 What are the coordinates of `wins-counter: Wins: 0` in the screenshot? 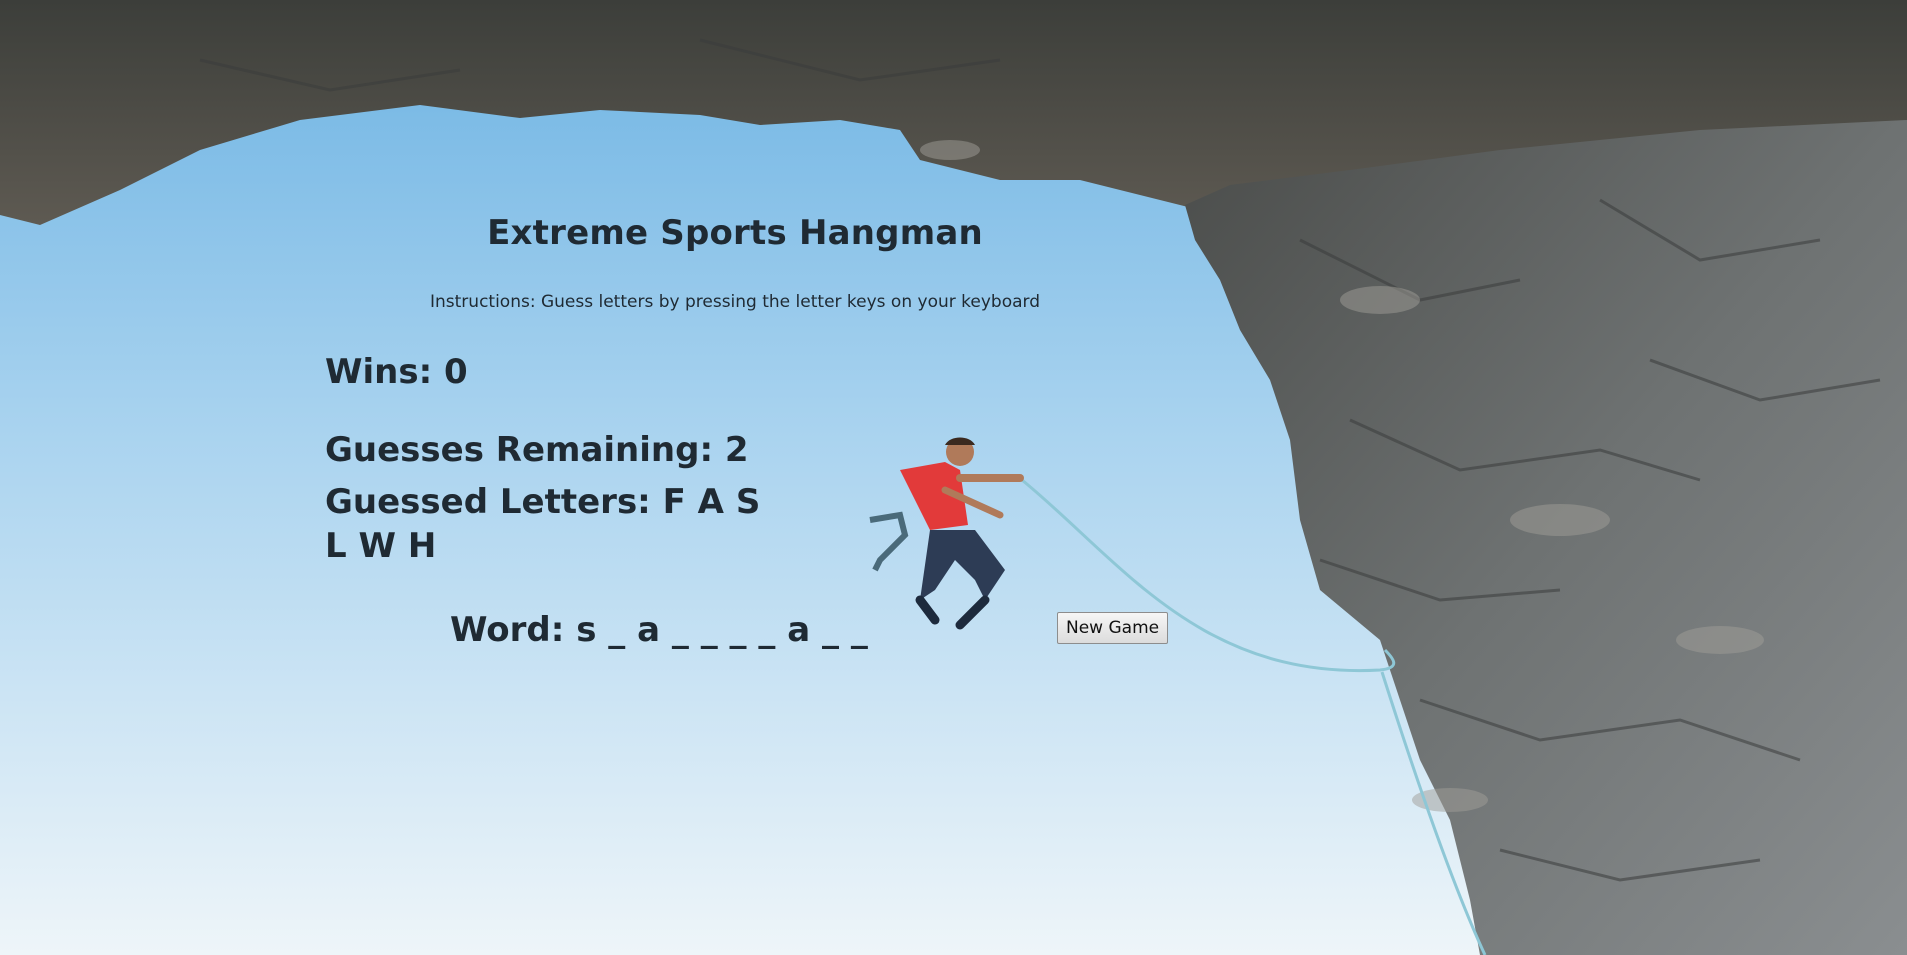 It's located at (396, 372).